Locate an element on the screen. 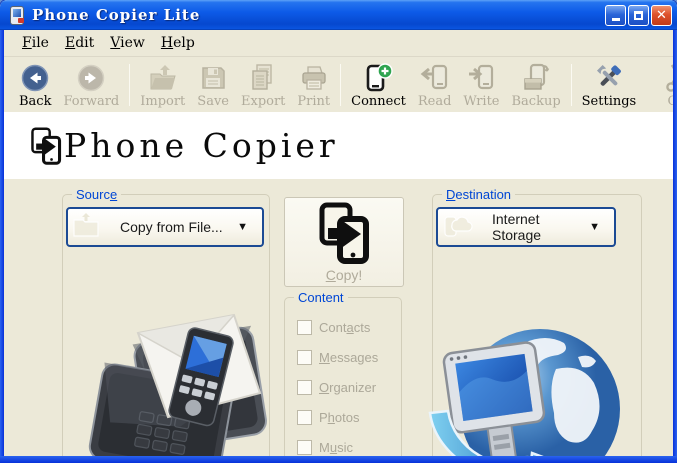  backup-button: Backup is located at coordinates (536, 85).